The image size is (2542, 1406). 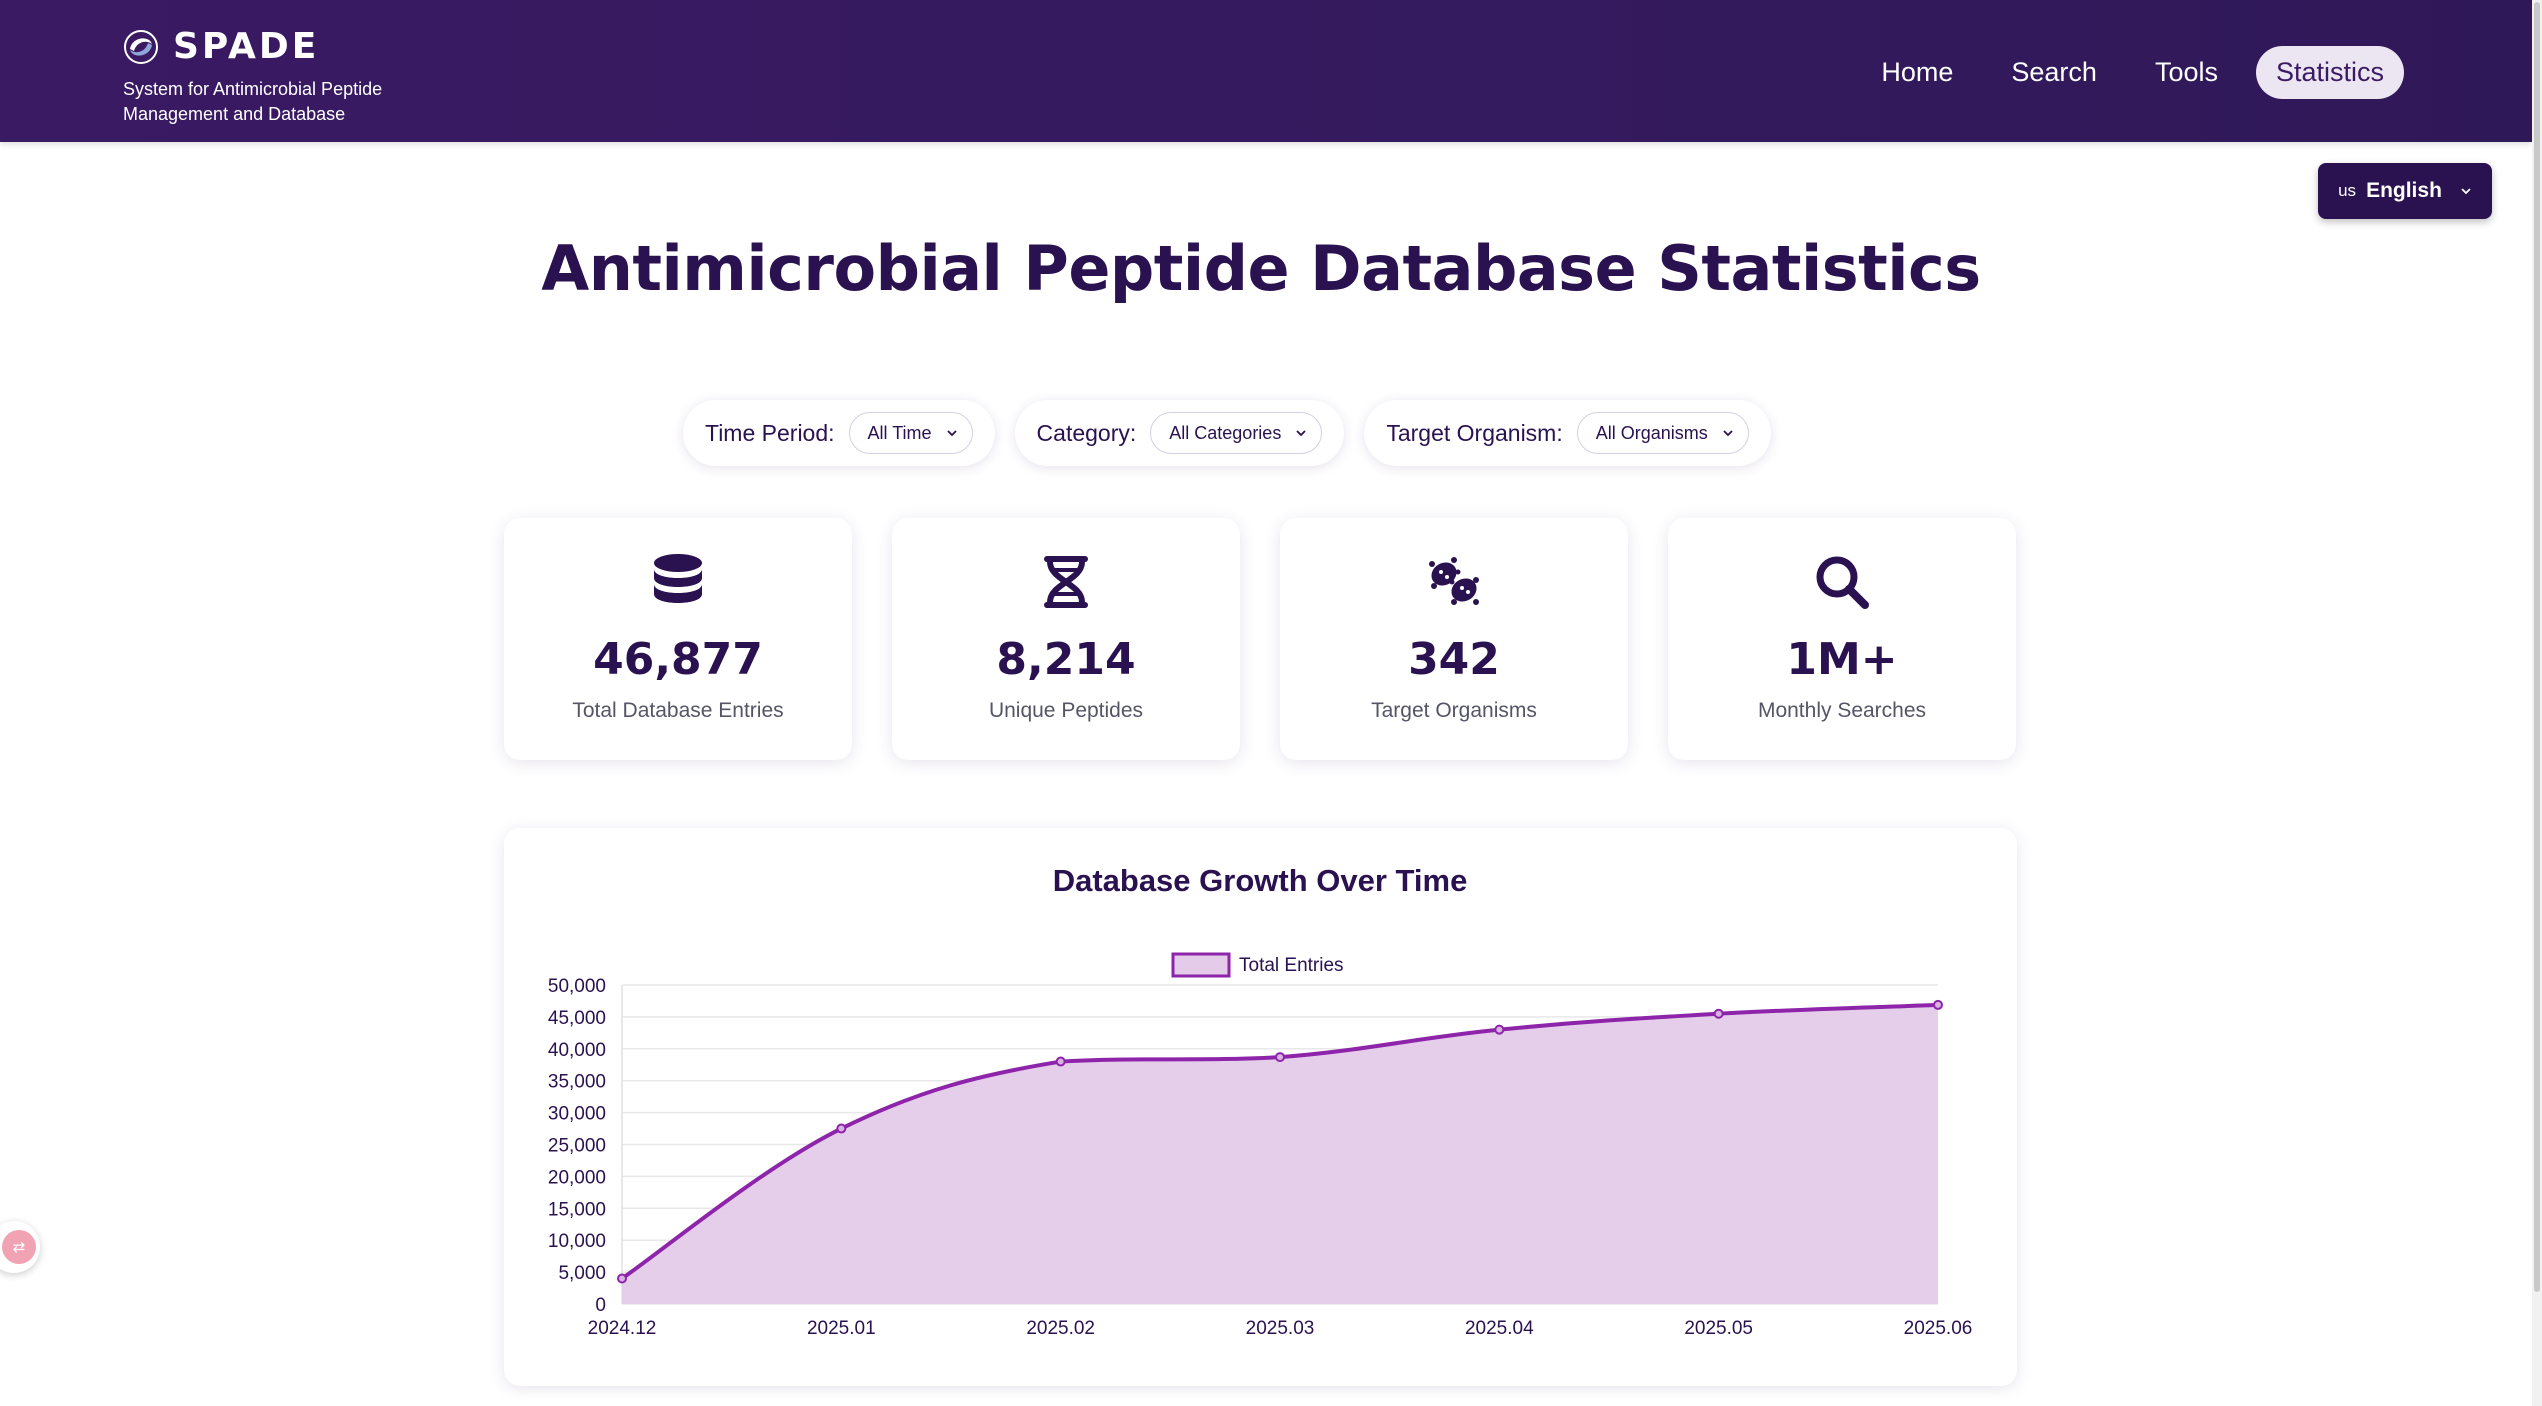 I want to click on language-label: English, so click(x=2404, y=190).